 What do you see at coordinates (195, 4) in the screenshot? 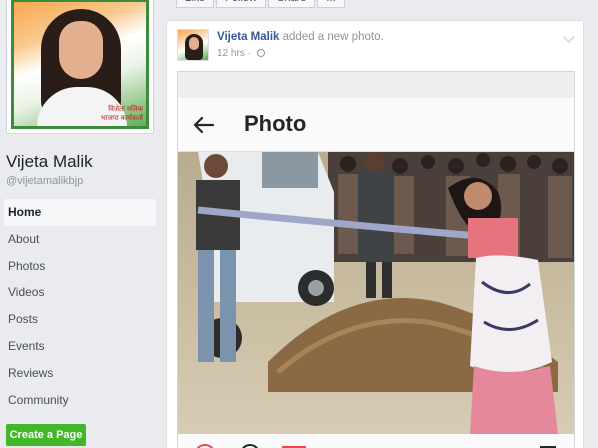
I see `like-button: Like` at bounding box center [195, 4].